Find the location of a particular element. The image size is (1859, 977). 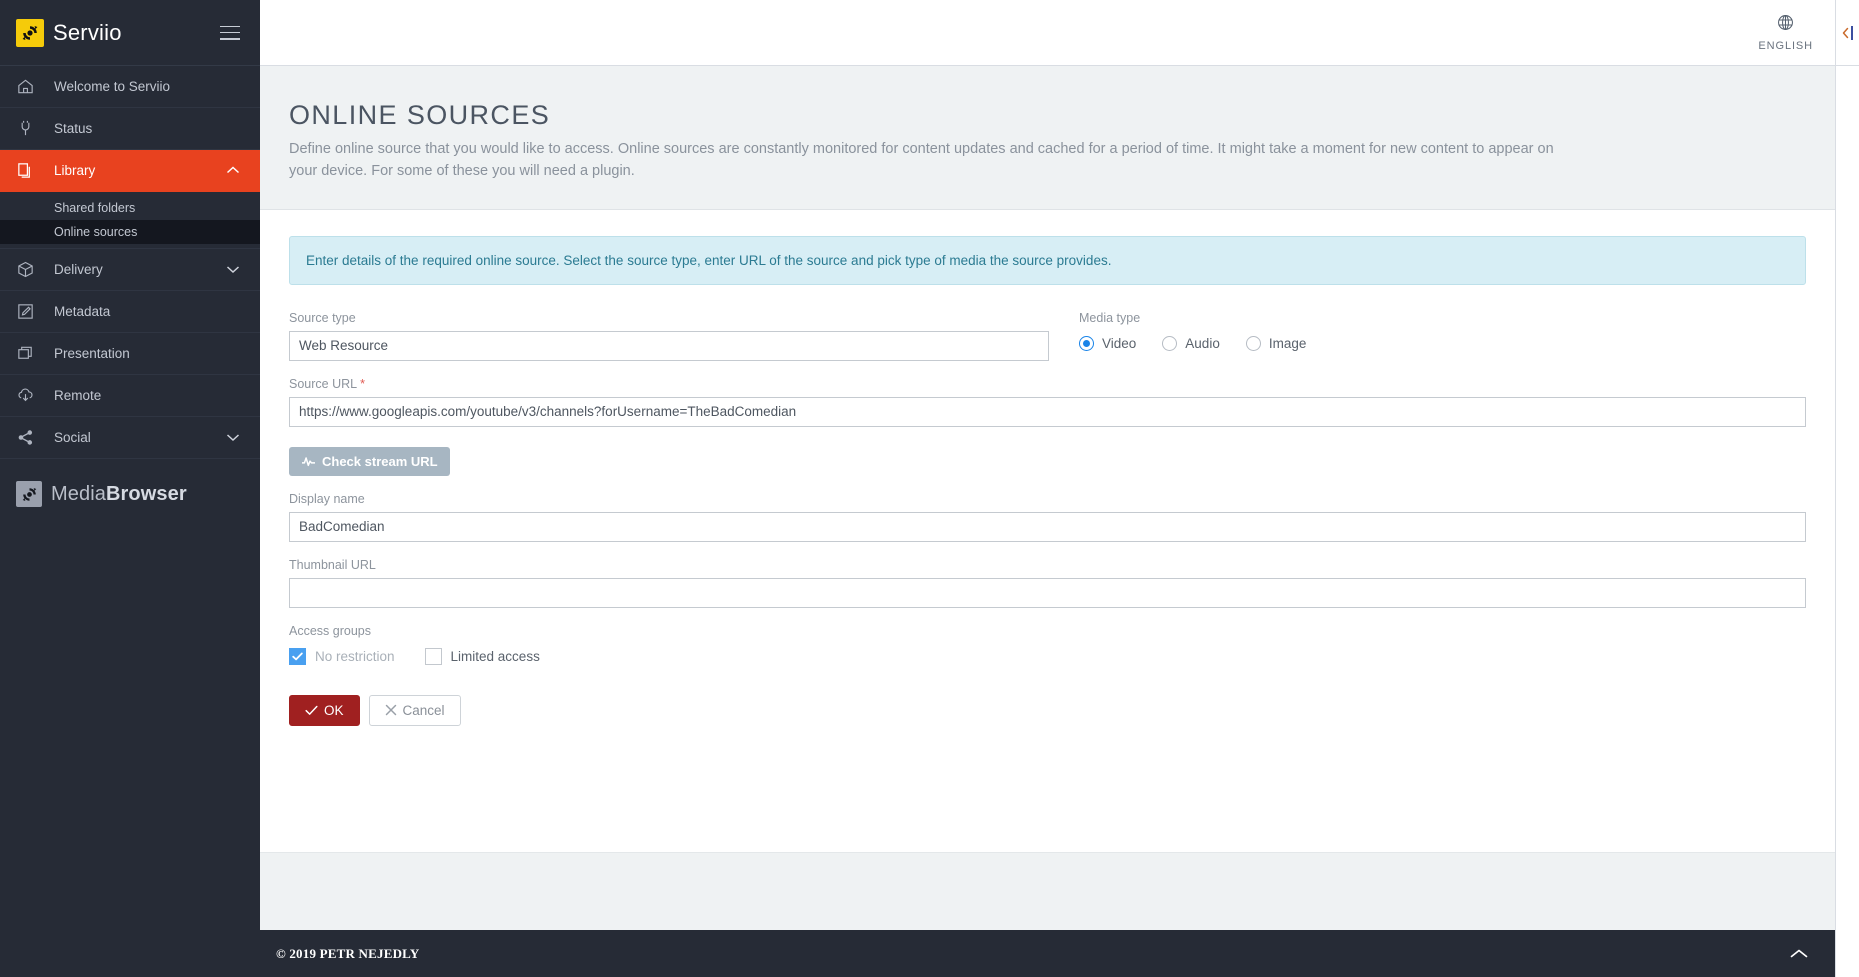

check-stream-url-button: Check stream URL is located at coordinates (369, 461).